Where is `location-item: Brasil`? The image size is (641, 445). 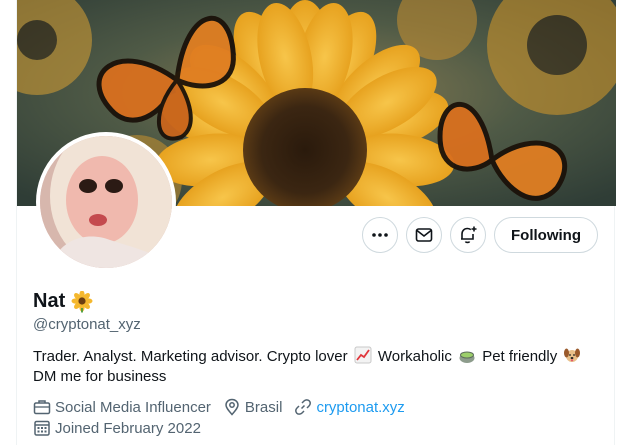
location-item: Brasil is located at coordinates (253, 407).